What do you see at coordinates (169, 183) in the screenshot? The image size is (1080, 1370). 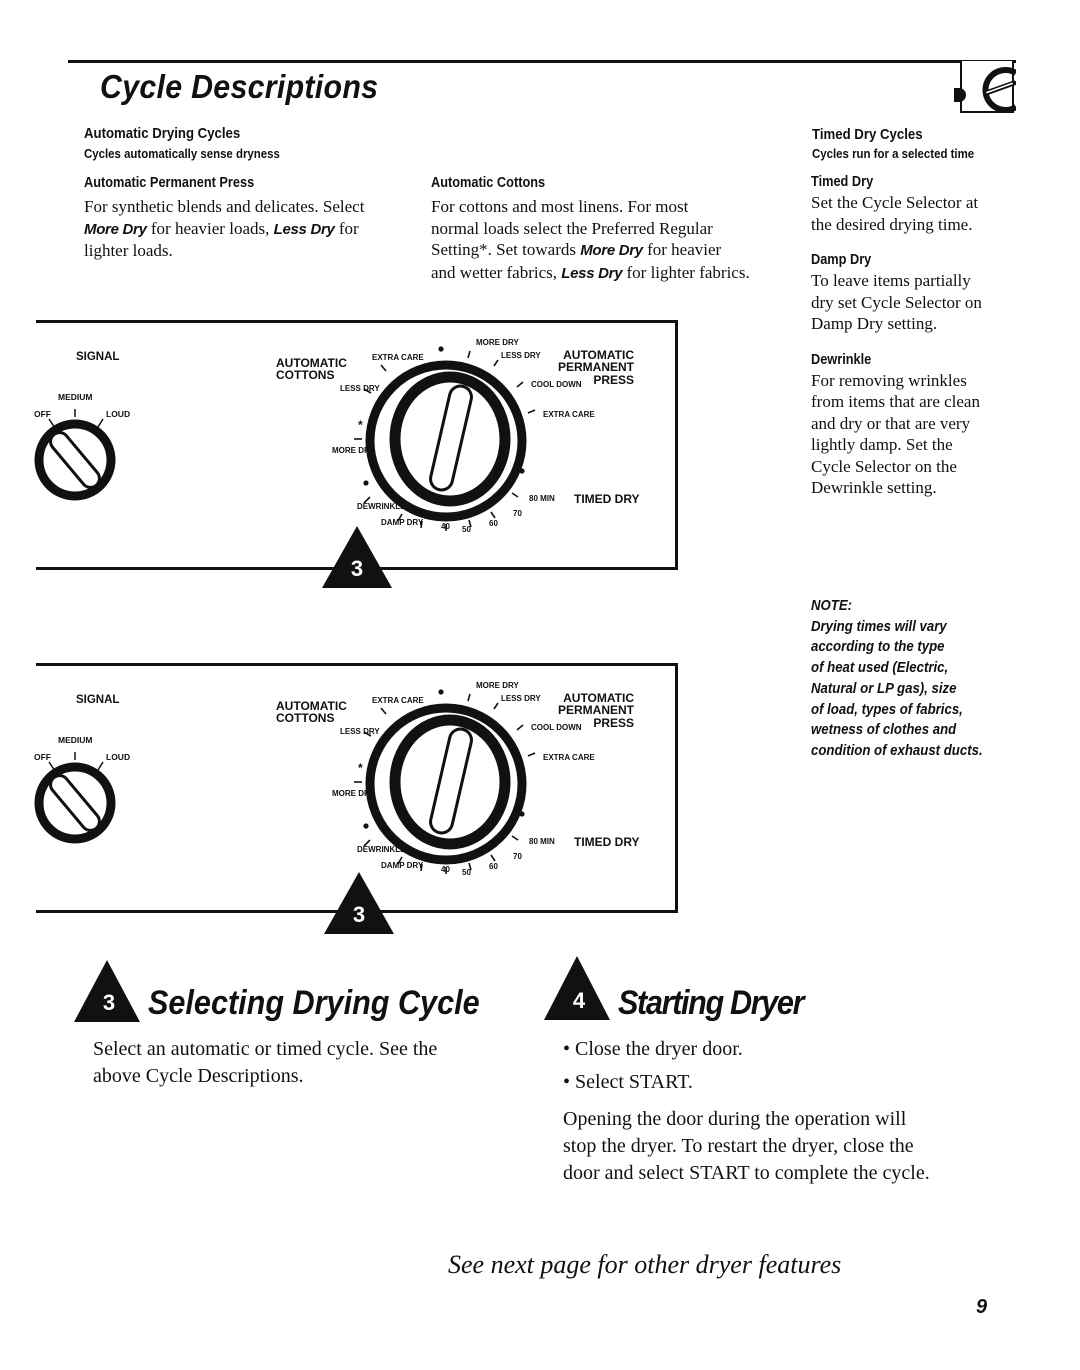 I see `perm-press-heading: Automatic Permanent Press` at bounding box center [169, 183].